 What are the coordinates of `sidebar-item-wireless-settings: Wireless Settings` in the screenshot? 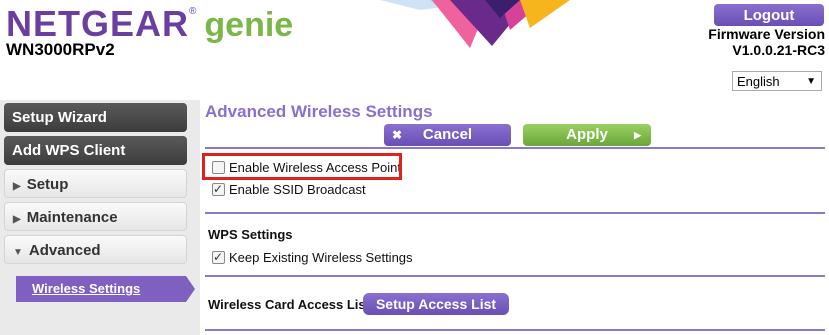 It's located at (101, 289).